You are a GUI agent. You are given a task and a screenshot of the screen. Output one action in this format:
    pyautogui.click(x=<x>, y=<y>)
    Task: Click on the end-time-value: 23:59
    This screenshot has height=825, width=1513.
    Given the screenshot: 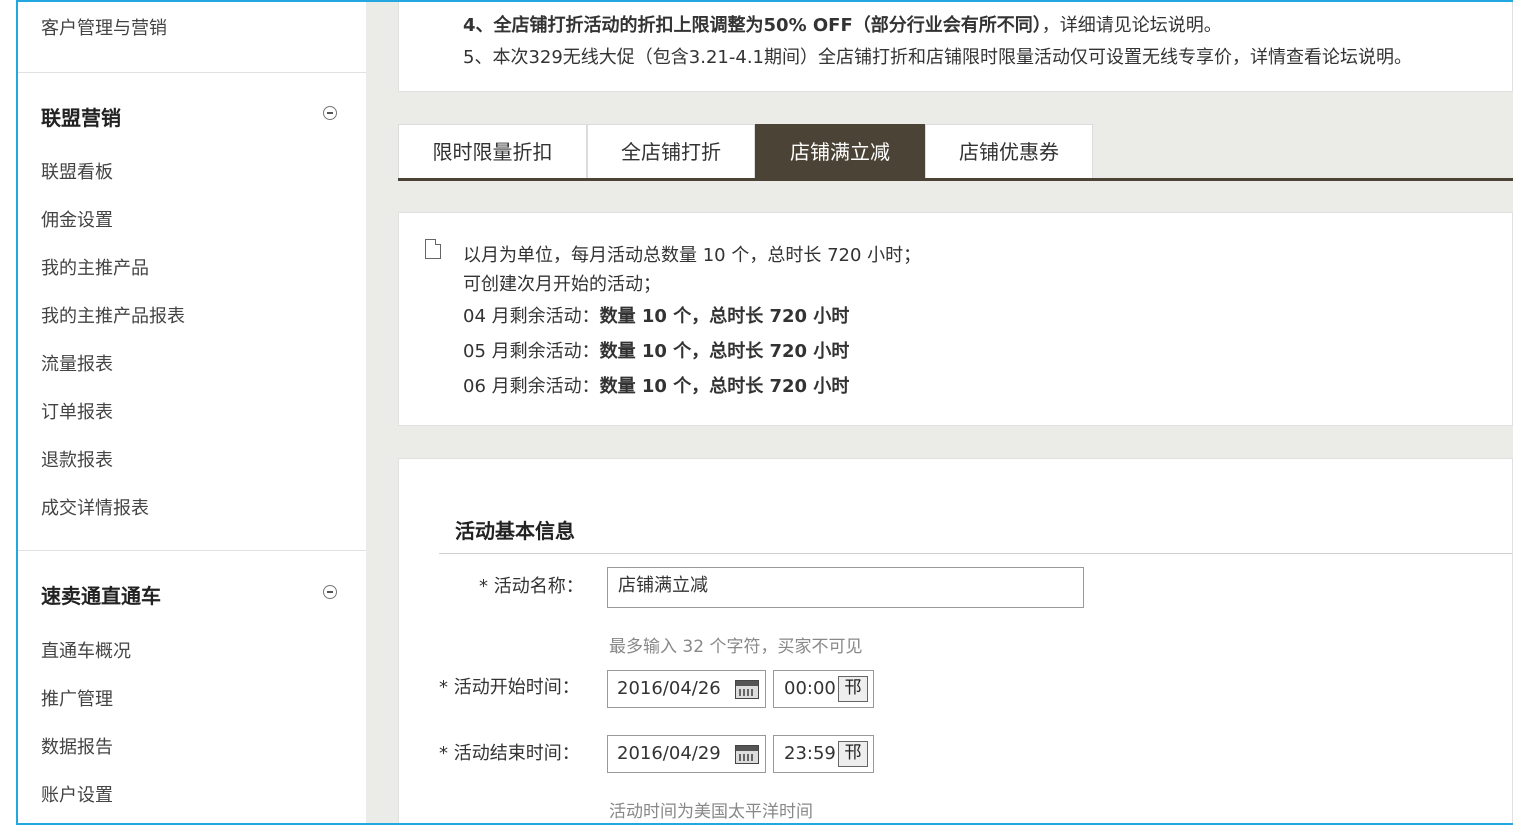 What is the action you would take?
    pyautogui.click(x=810, y=753)
    